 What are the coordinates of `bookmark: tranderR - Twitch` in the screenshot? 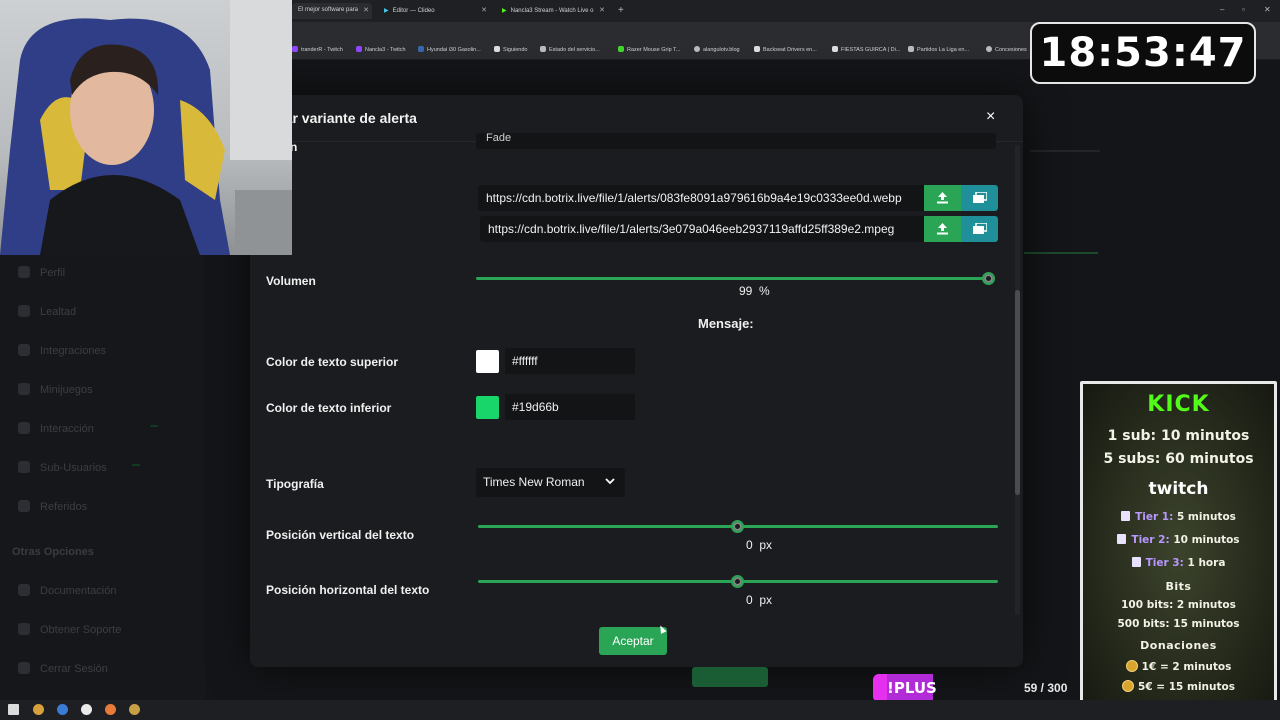 It's located at (317, 49).